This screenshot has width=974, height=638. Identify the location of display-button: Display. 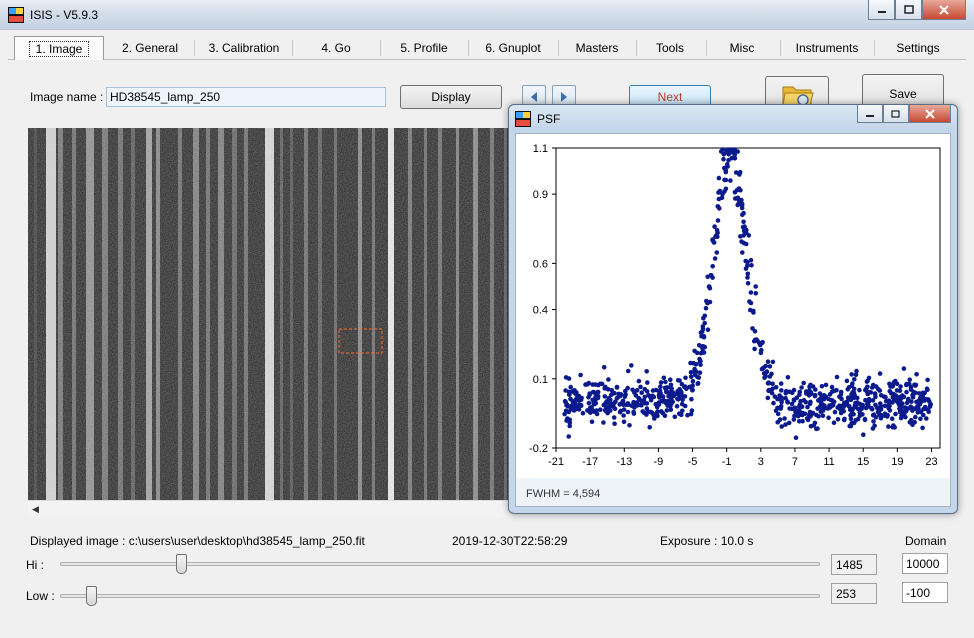
(451, 97).